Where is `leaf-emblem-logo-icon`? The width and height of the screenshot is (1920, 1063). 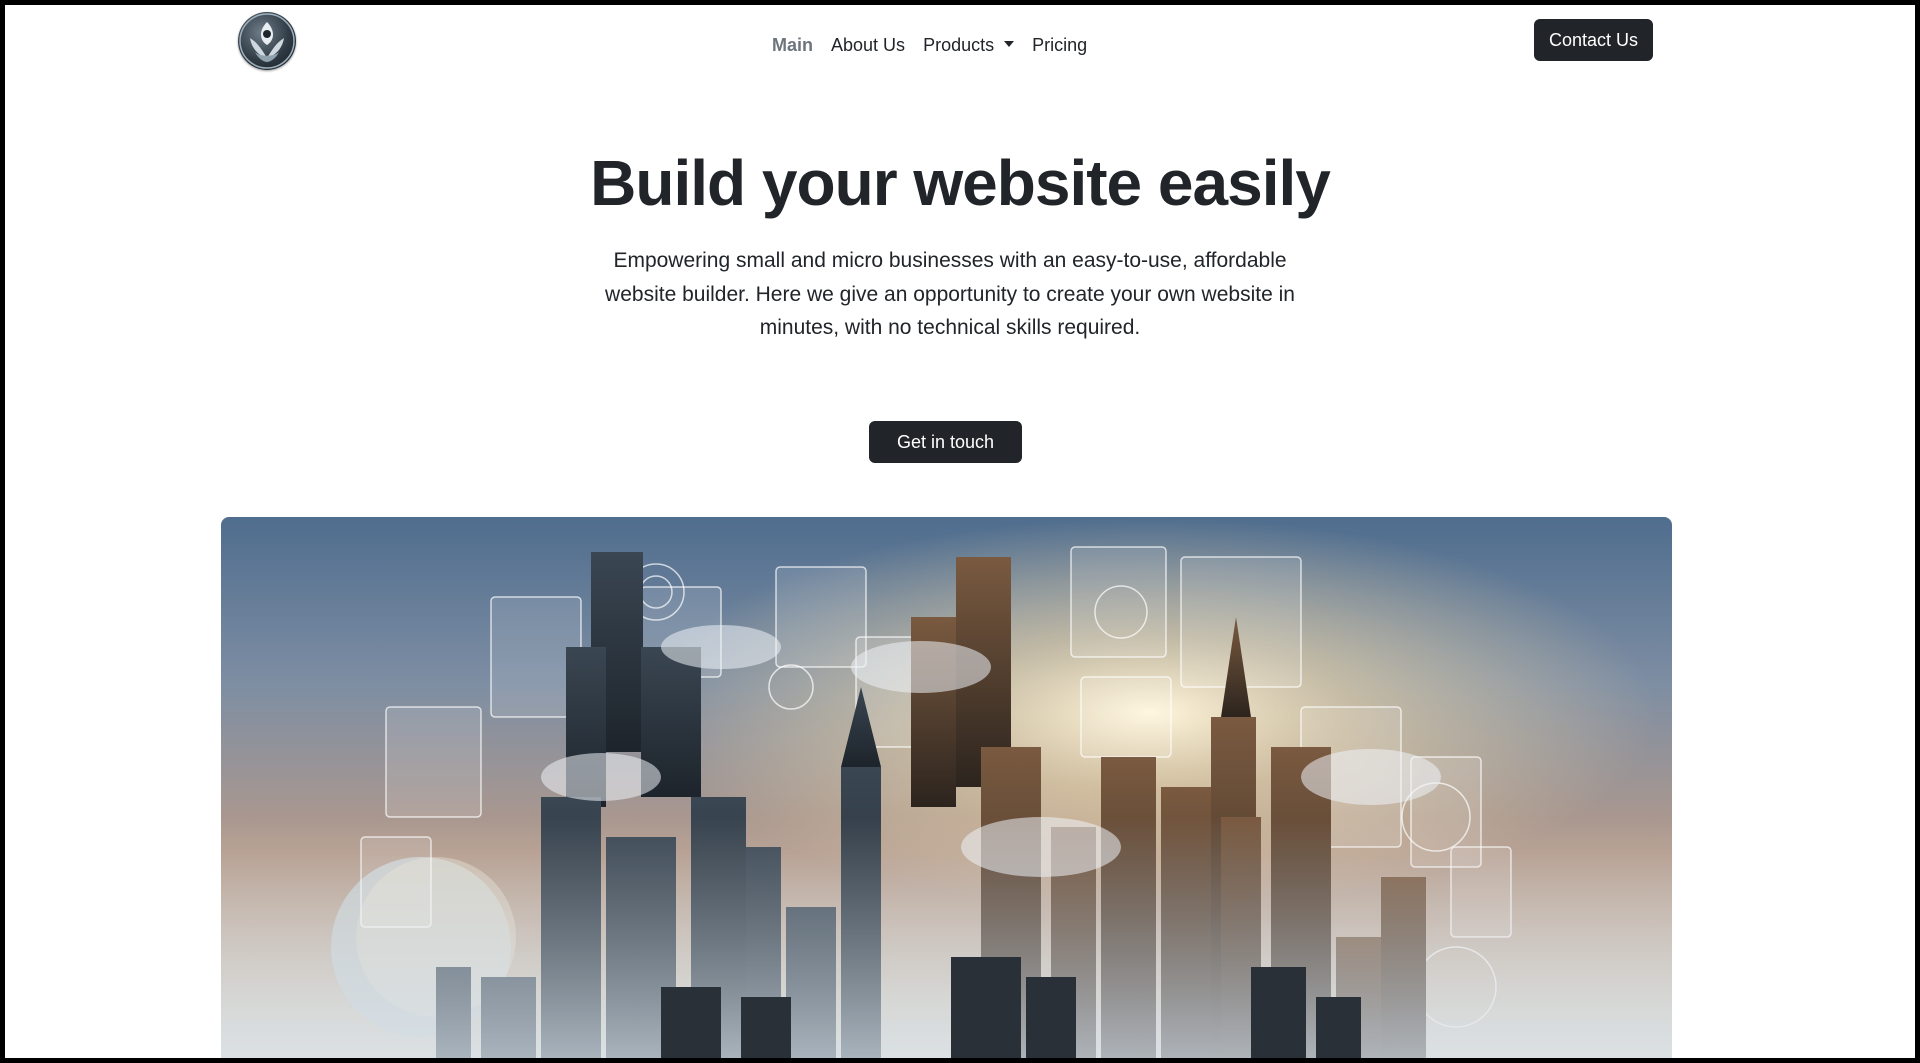 leaf-emblem-logo-icon is located at coordinates (267, 41).